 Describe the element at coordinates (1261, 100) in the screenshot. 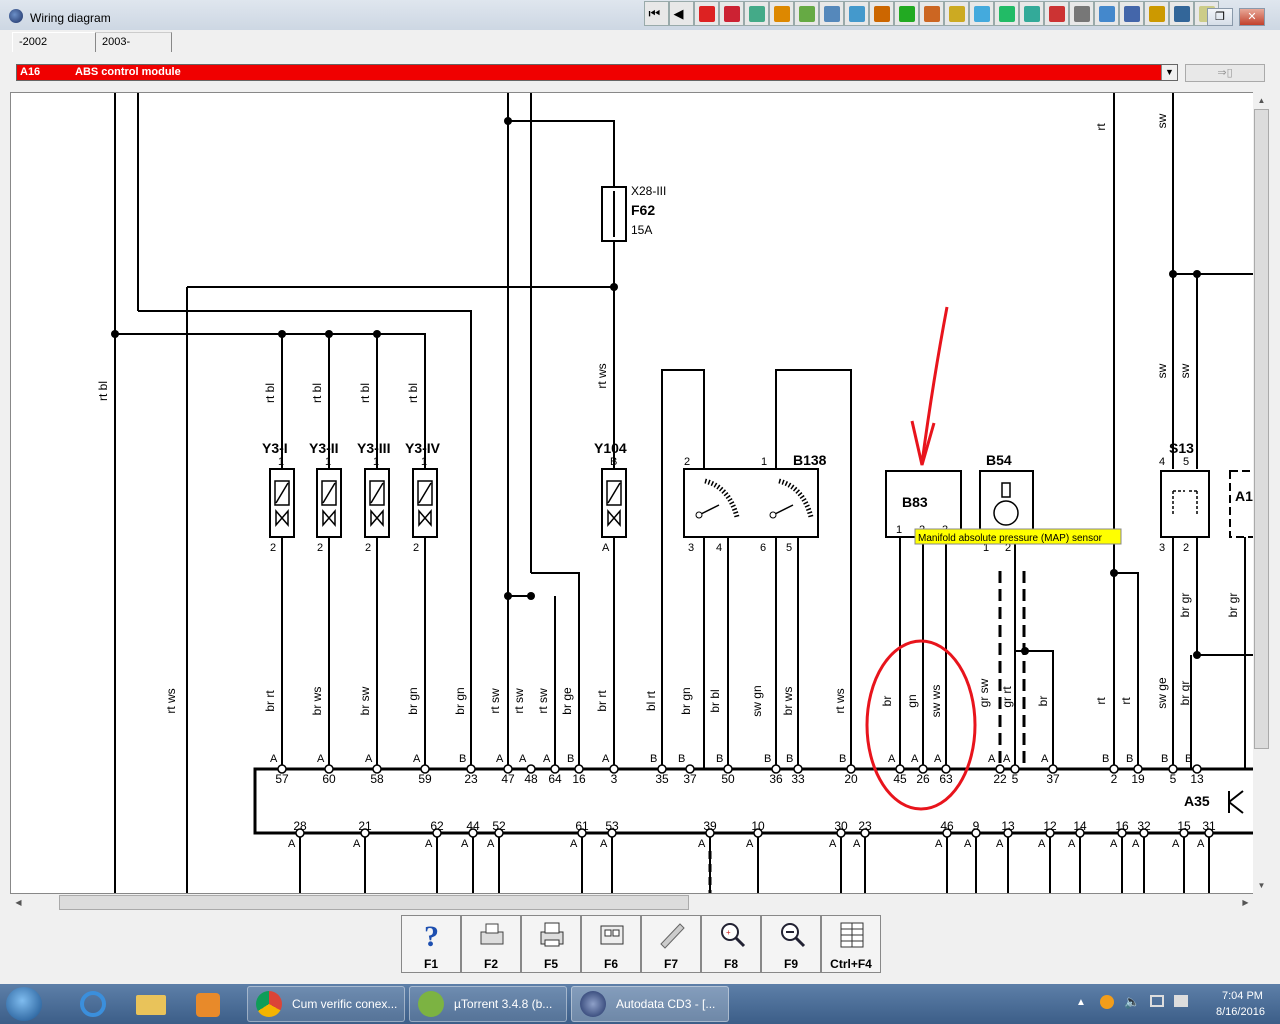

I see `scroll-up-icon: ▲` at that location.